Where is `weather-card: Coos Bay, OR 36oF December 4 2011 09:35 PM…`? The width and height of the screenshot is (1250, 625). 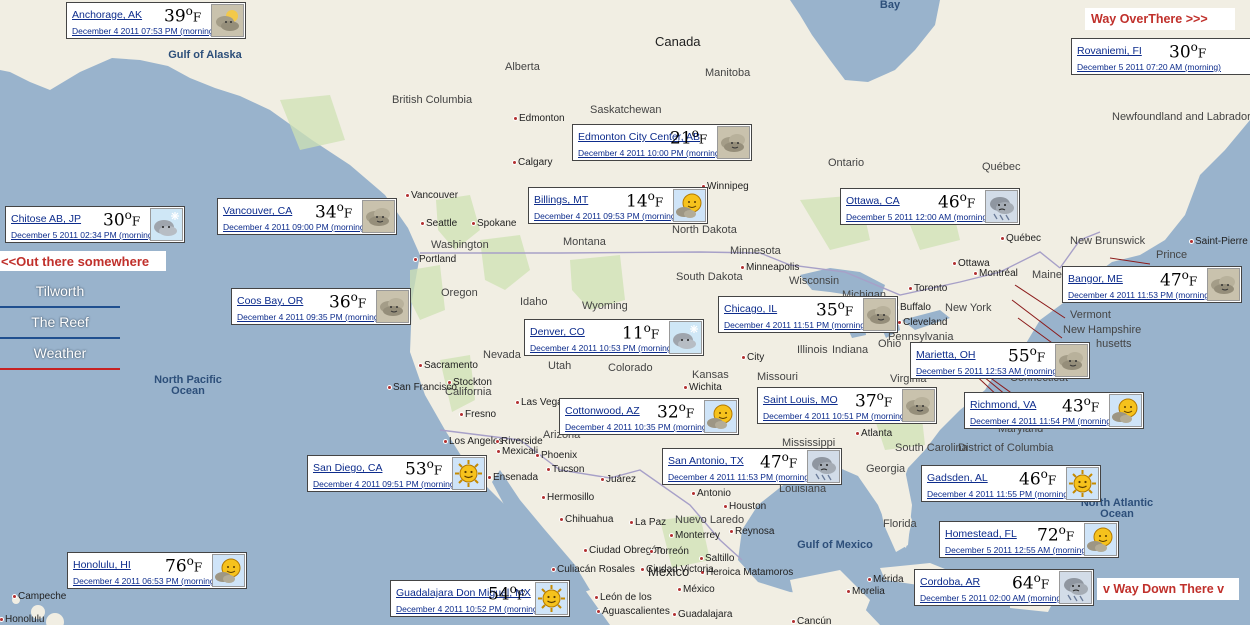 weather-card: Coos Bay, OR 36oF December 4 2011 09:35 PM… is located at coordinates (321, 306).